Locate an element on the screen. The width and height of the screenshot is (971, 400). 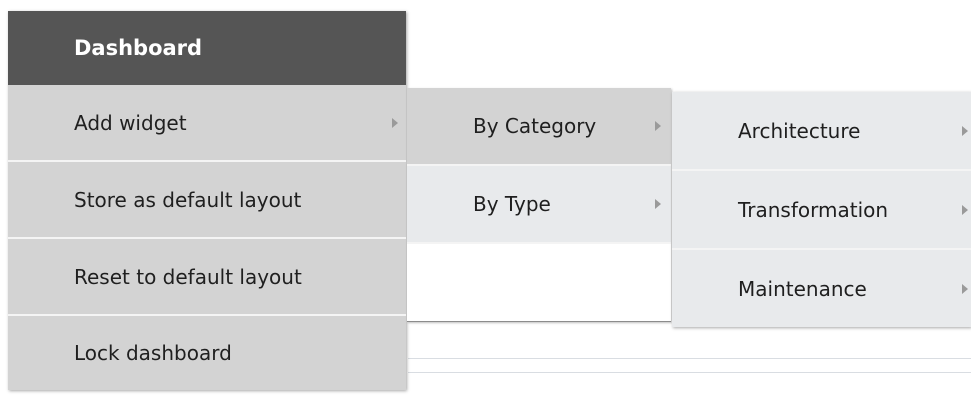
submenu-item-by-type: By Type is located at coordinates (539, 205).